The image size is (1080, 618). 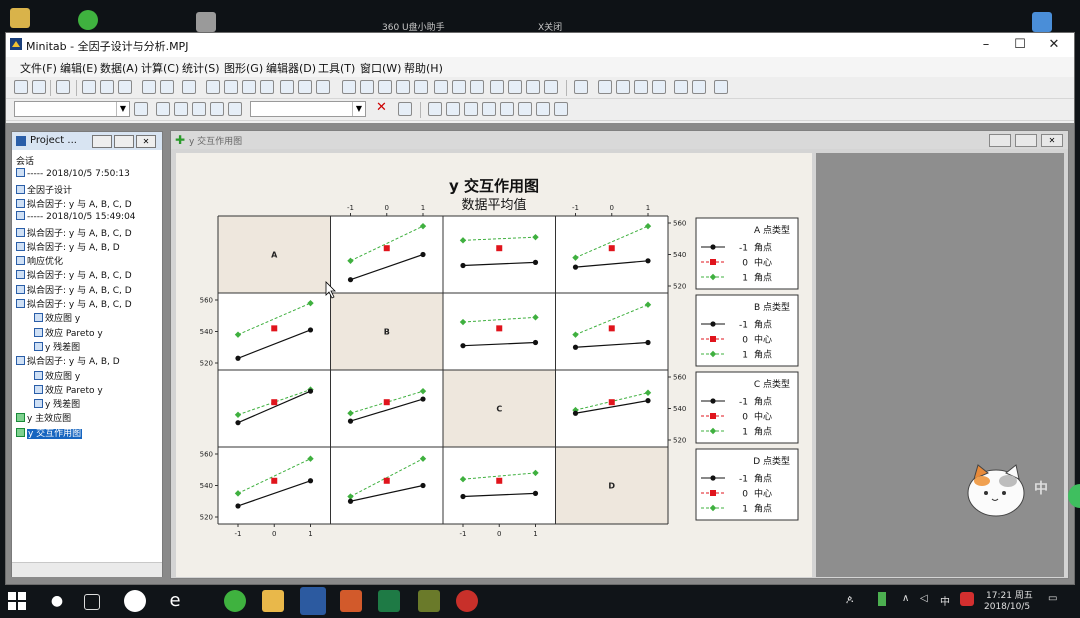 I want to click on folder-icon, so click(x=20, y=18).